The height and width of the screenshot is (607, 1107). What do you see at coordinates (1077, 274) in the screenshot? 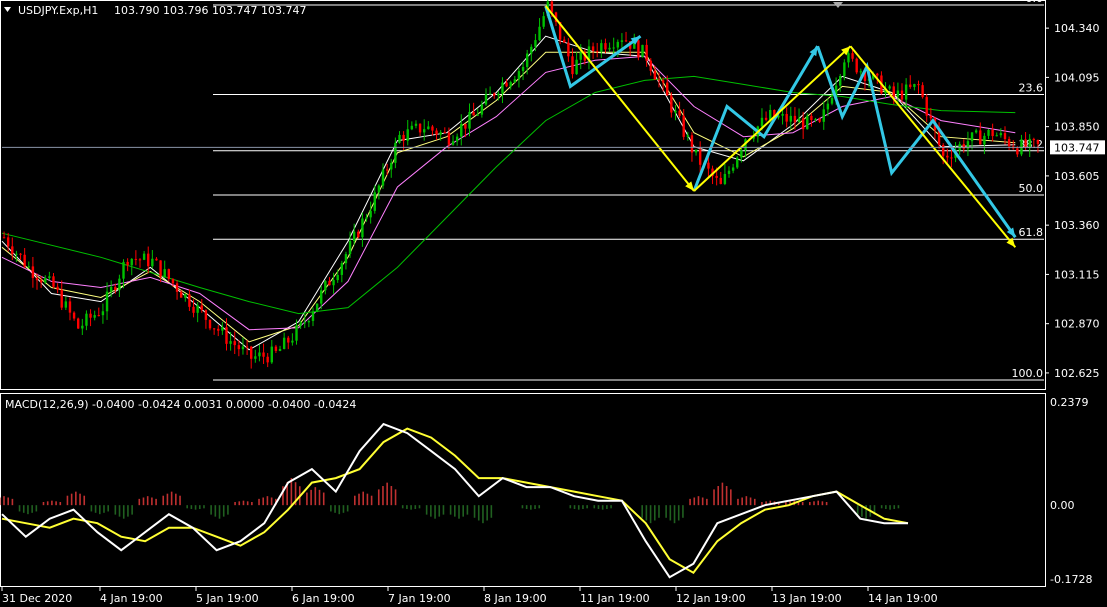
I see `price-tick-label-5: 103.115` at bounding box center [1077, 274].